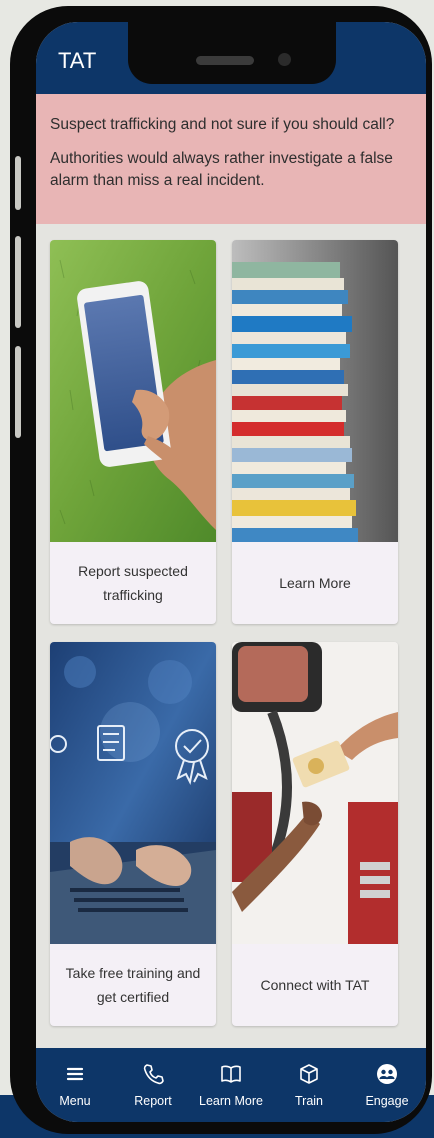  What do you see at coordinates (153, 1101) in the screenshot?
I see `nav-report-label: Report` at bounding box center [153, 1101].